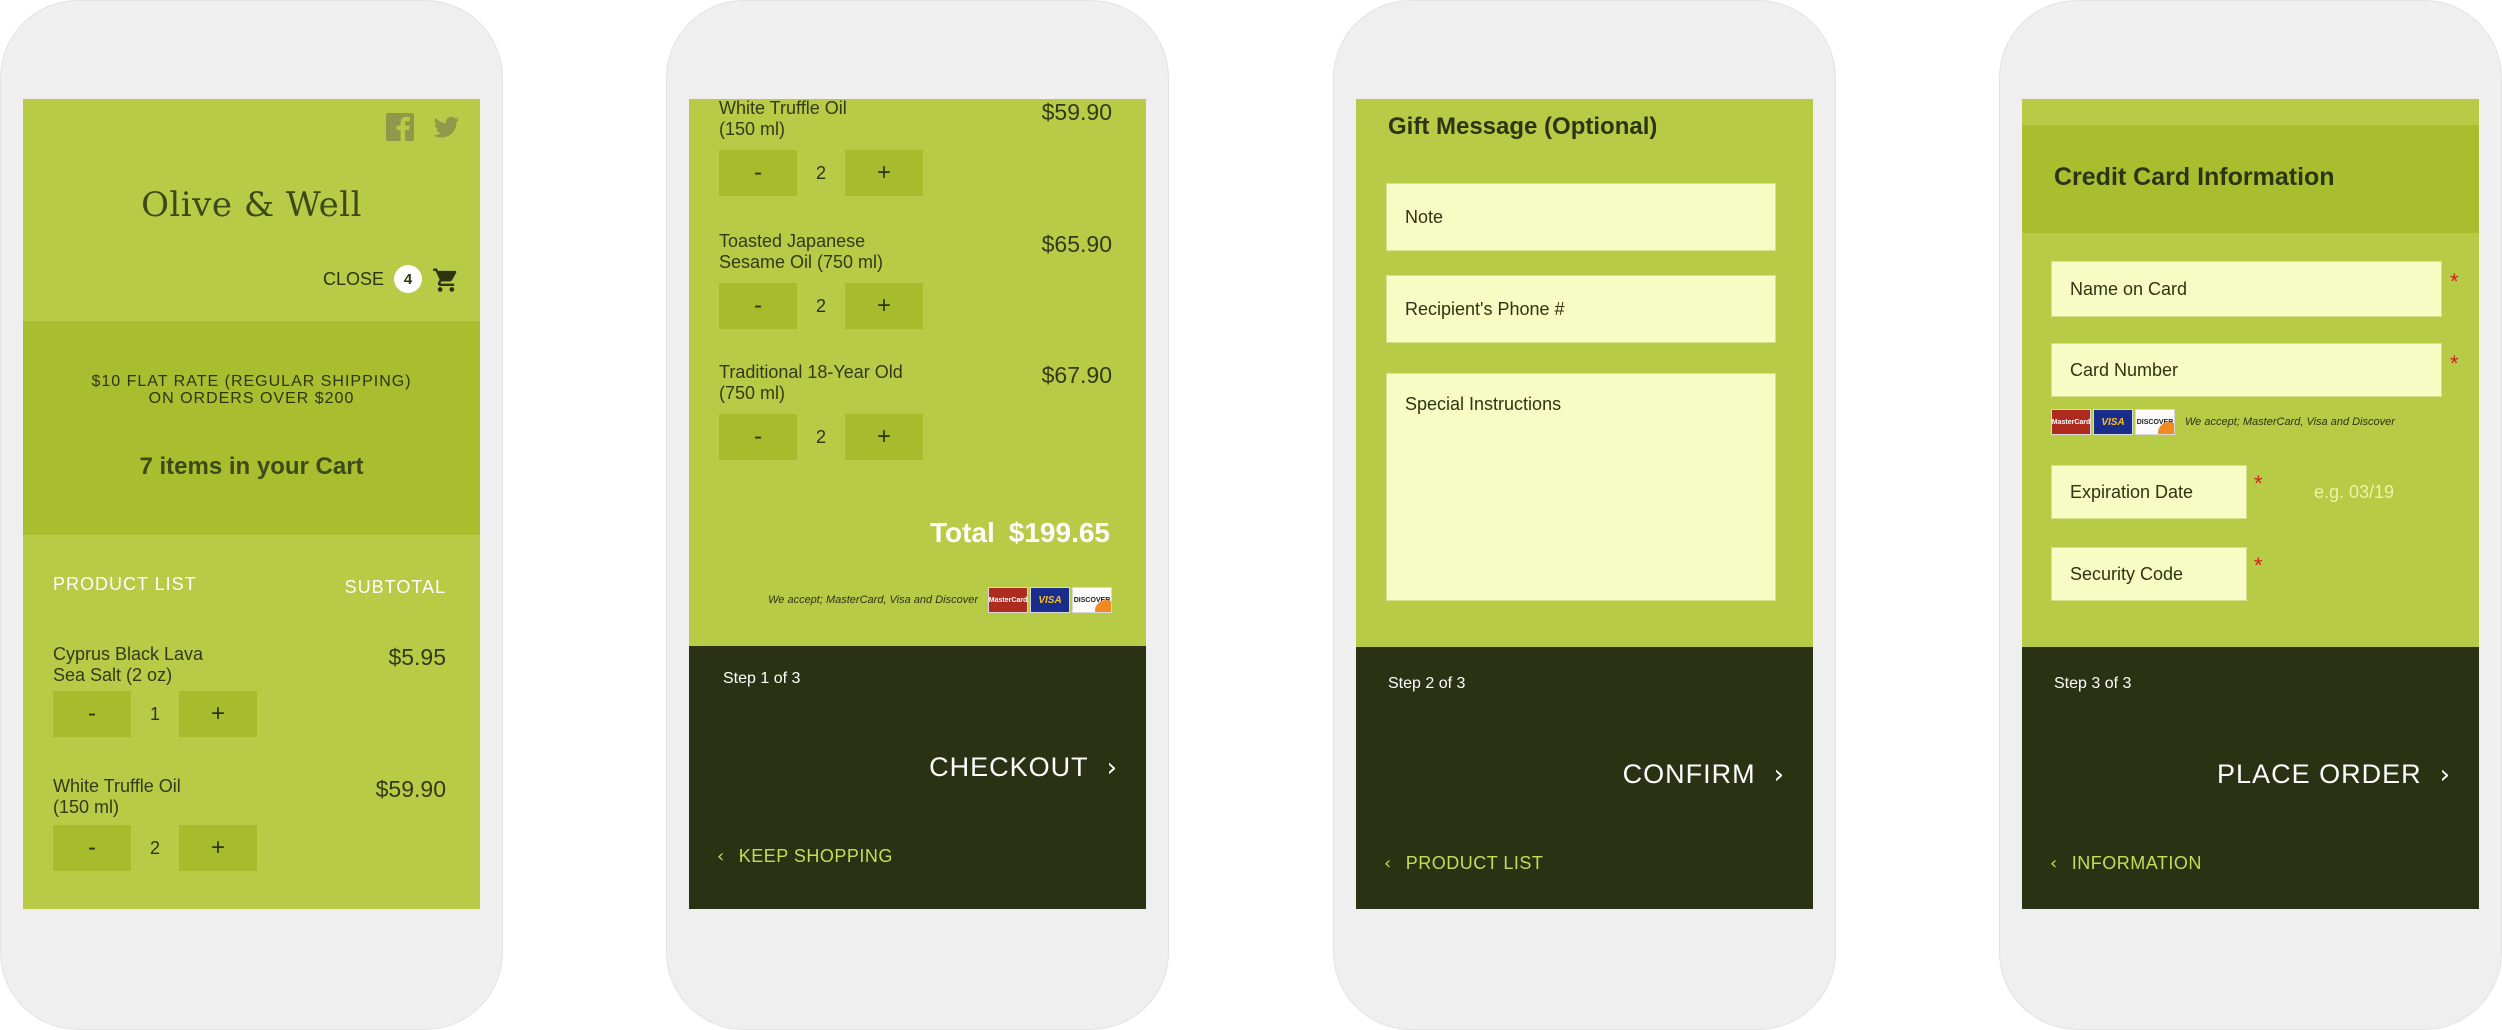 This screenshot has height=1030, width=2502. Describe the element at coordinates (1427, 683) in the screenshot. I see `step-indicator: Step 2 of 3` at that location.